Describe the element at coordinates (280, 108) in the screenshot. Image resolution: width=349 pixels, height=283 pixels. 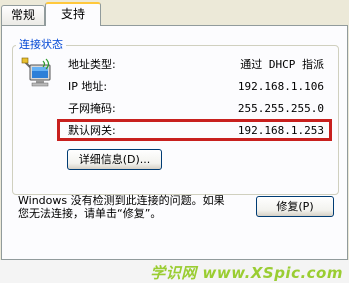
I see `subnet-mask-value: 255.255.255.0` at that location.